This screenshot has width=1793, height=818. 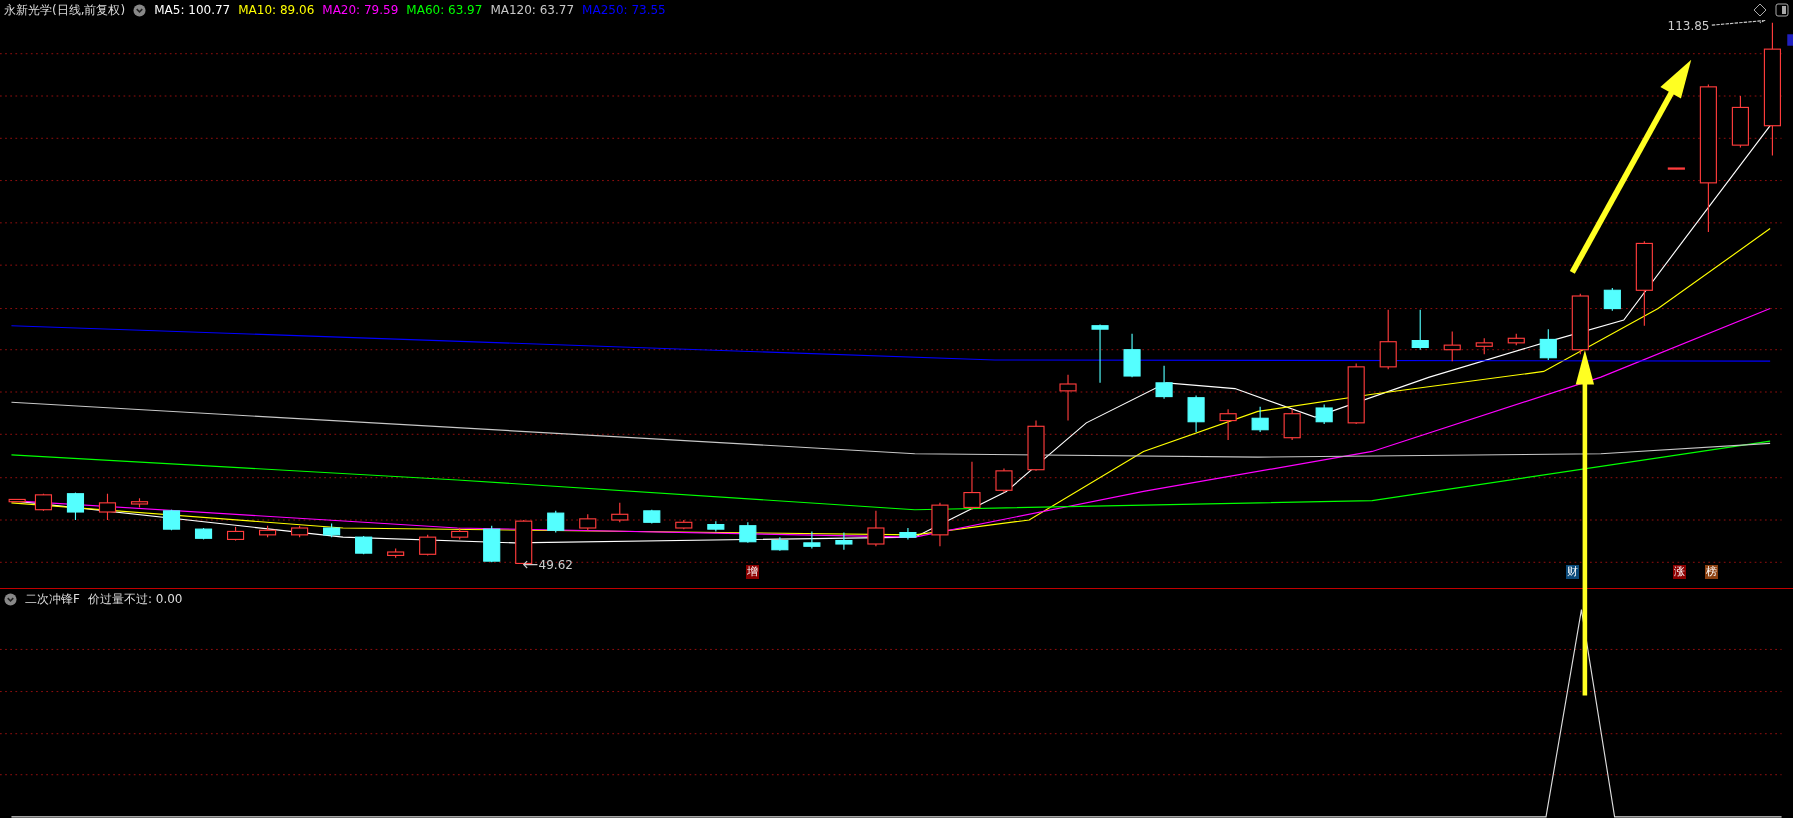 What do you see at coordinates (1572, 572) in the screenshot?
I see `signal-tag: 财` at bounding box center [1572, 572].